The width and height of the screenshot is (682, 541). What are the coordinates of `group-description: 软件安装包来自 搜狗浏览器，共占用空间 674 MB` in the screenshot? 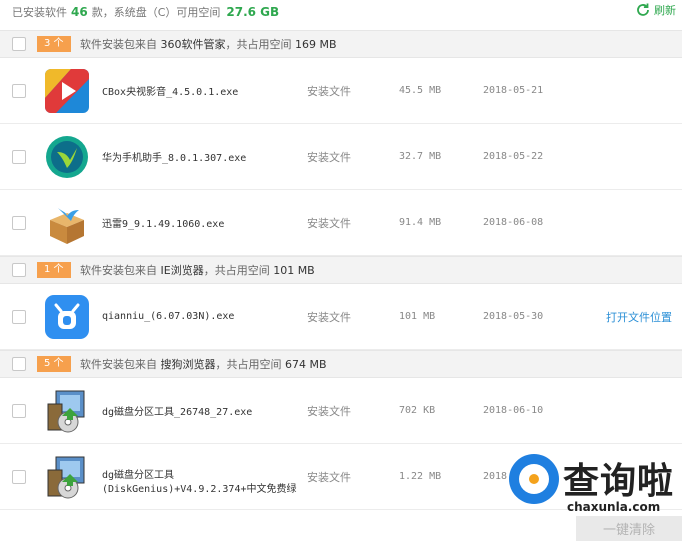 It's located at (203, 364).